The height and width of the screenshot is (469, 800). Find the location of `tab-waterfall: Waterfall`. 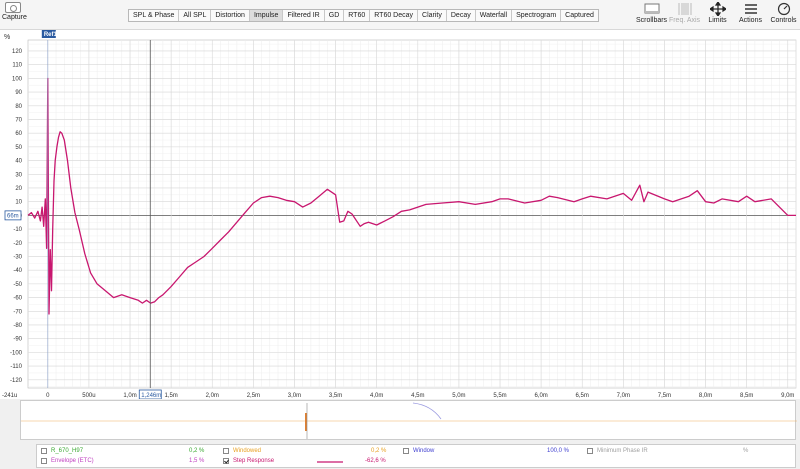

tab-waterfall: Waterfall is located at coordinates (494, 15).